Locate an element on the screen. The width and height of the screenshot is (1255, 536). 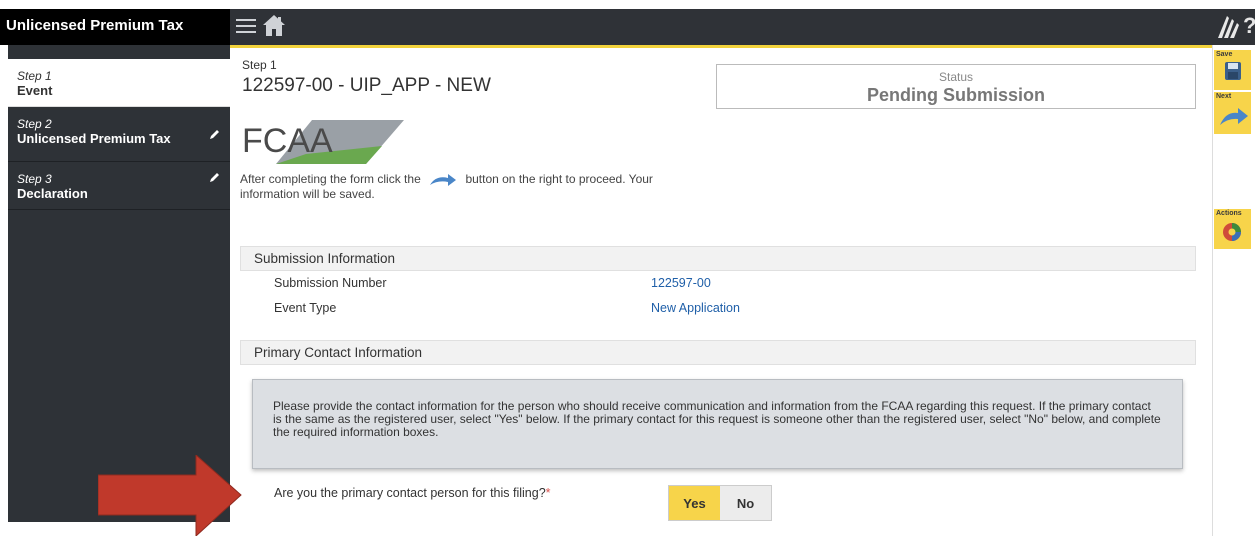
floppy-disk-icon is located at coordinates (1233, 71).